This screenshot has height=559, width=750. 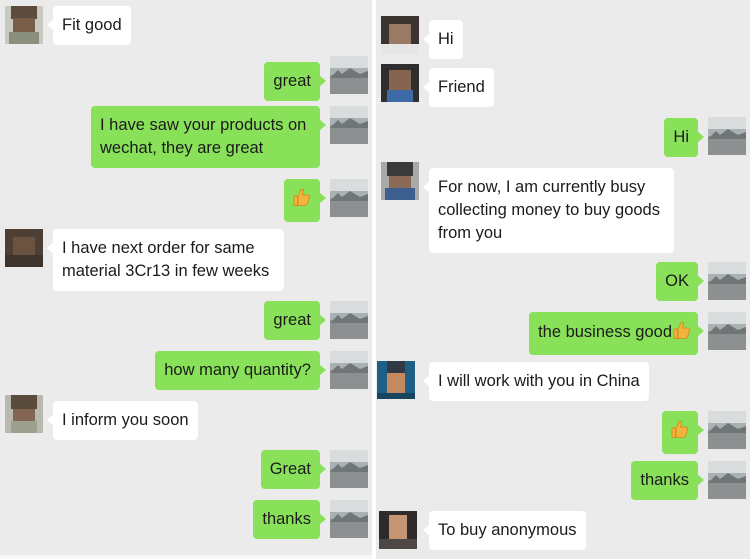 What do you see at coordinates (605, 332) in the screenshot?
I see `message-text: the business good` at bounding box center [605, 332].